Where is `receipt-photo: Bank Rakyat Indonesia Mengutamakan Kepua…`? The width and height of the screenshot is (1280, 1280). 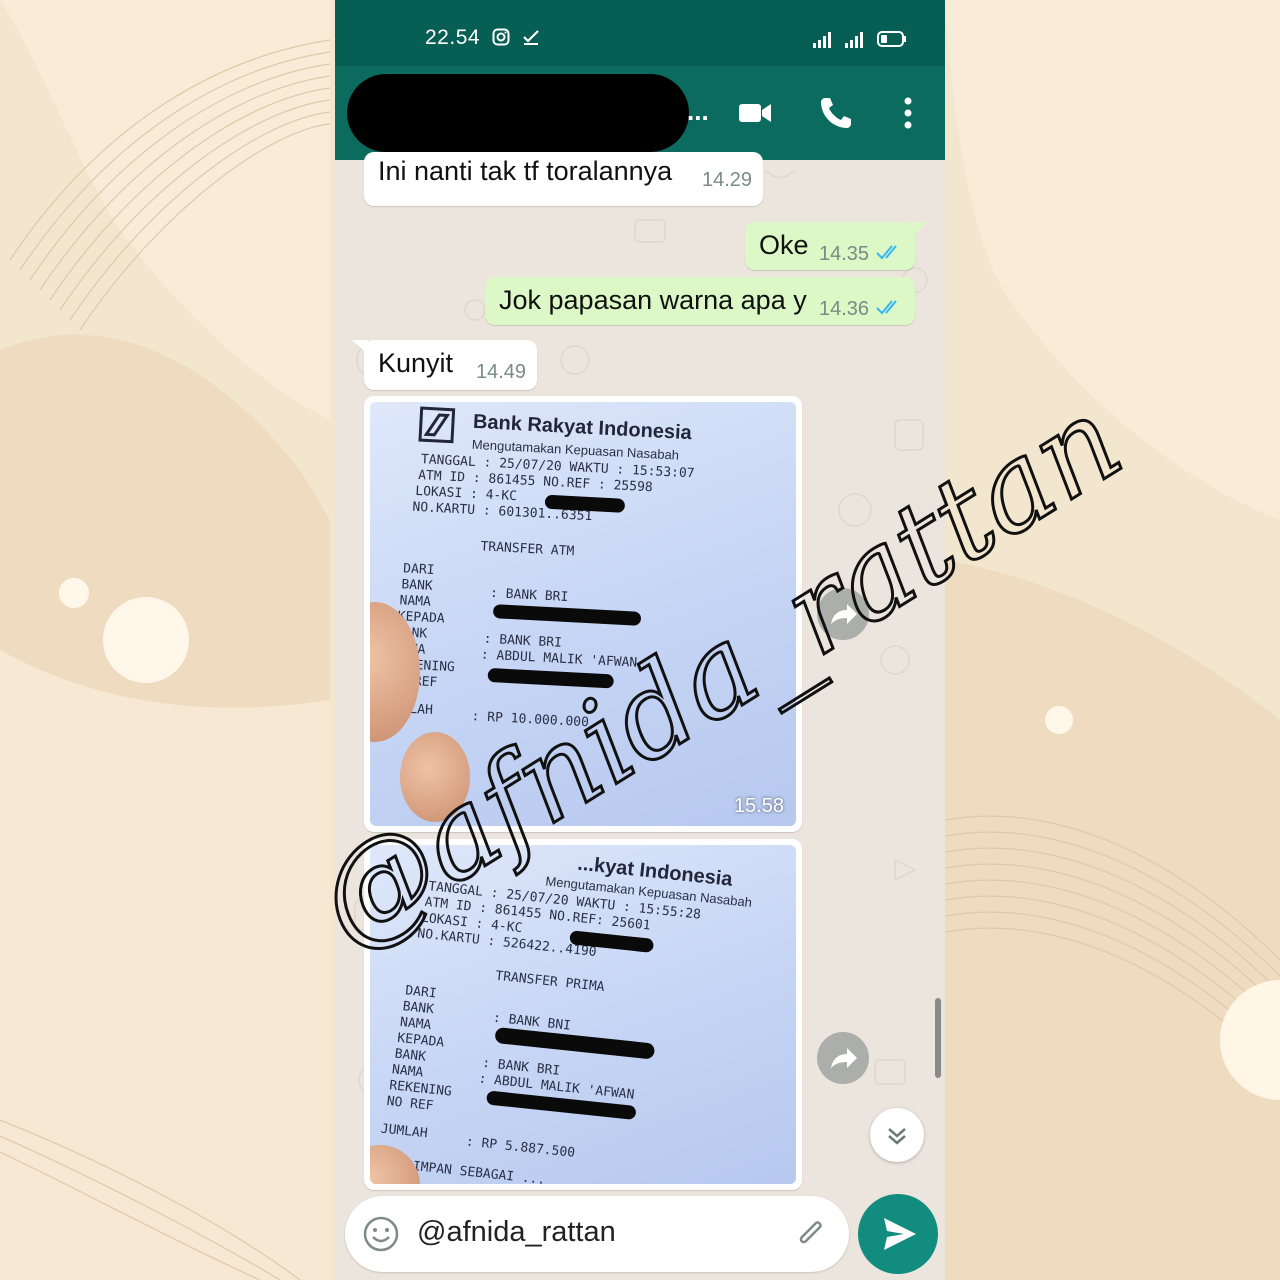 receipt-photo: Bank Rakyat Indonesia Mengutamakan Kepua… is located at coordinates (583, 614).